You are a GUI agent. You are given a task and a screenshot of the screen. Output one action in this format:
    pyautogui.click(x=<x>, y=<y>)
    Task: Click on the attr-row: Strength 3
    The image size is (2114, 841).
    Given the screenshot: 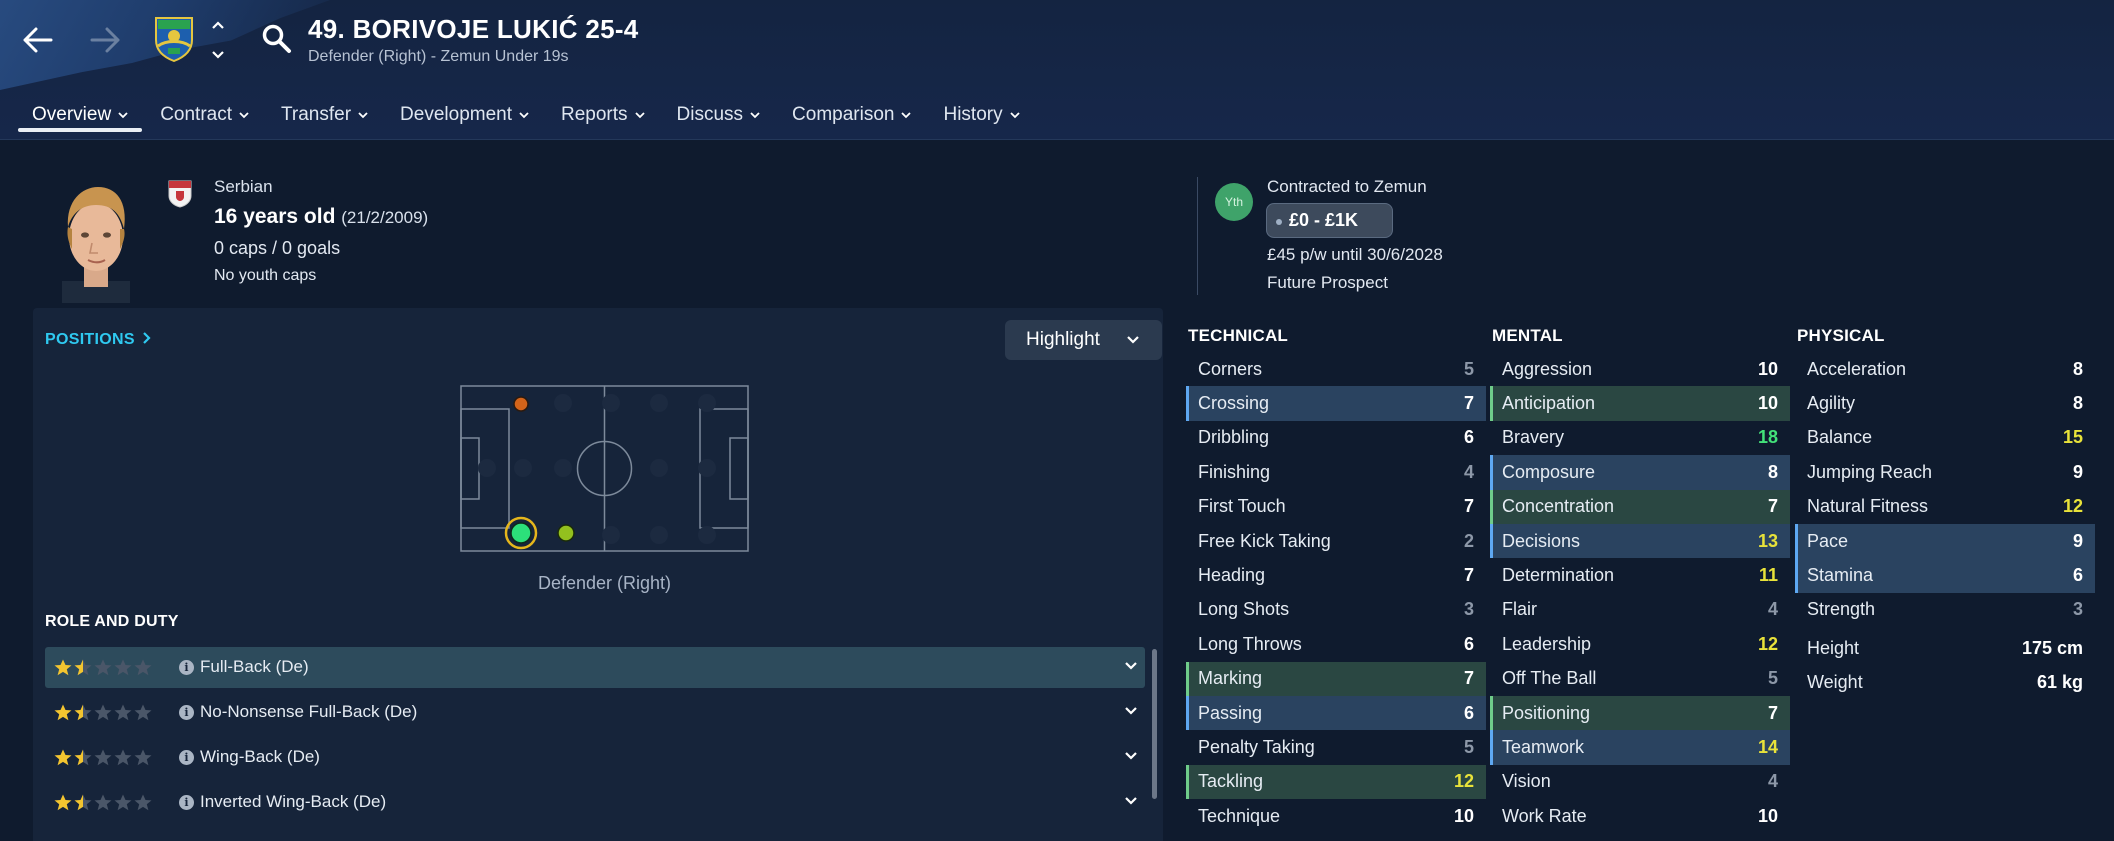 What is the action you would take?
    pyautogui.click(x=1945, y=610)
    